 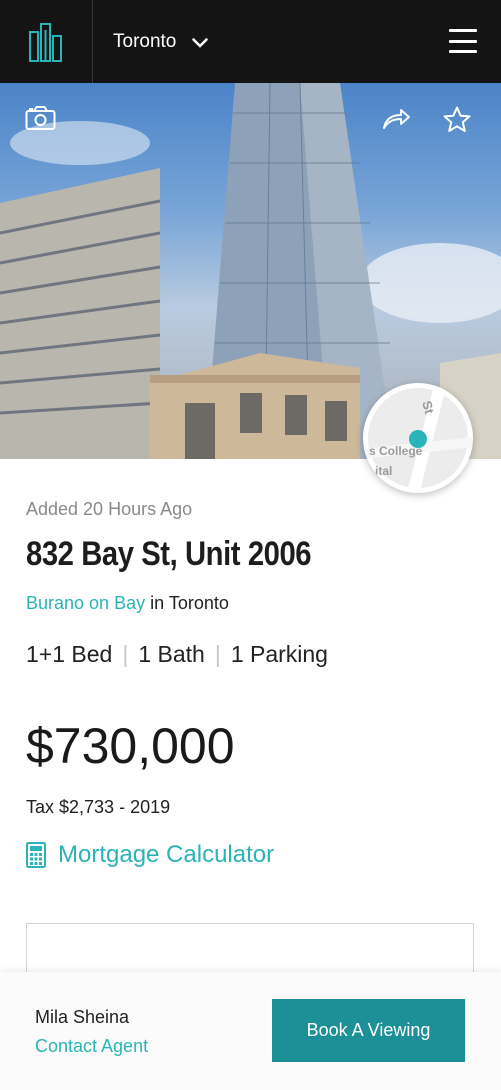 What do you see at coordinates (130, 746) in the screenshot?
I see `listing-price: $730,000` at bounding box center [130, 746].